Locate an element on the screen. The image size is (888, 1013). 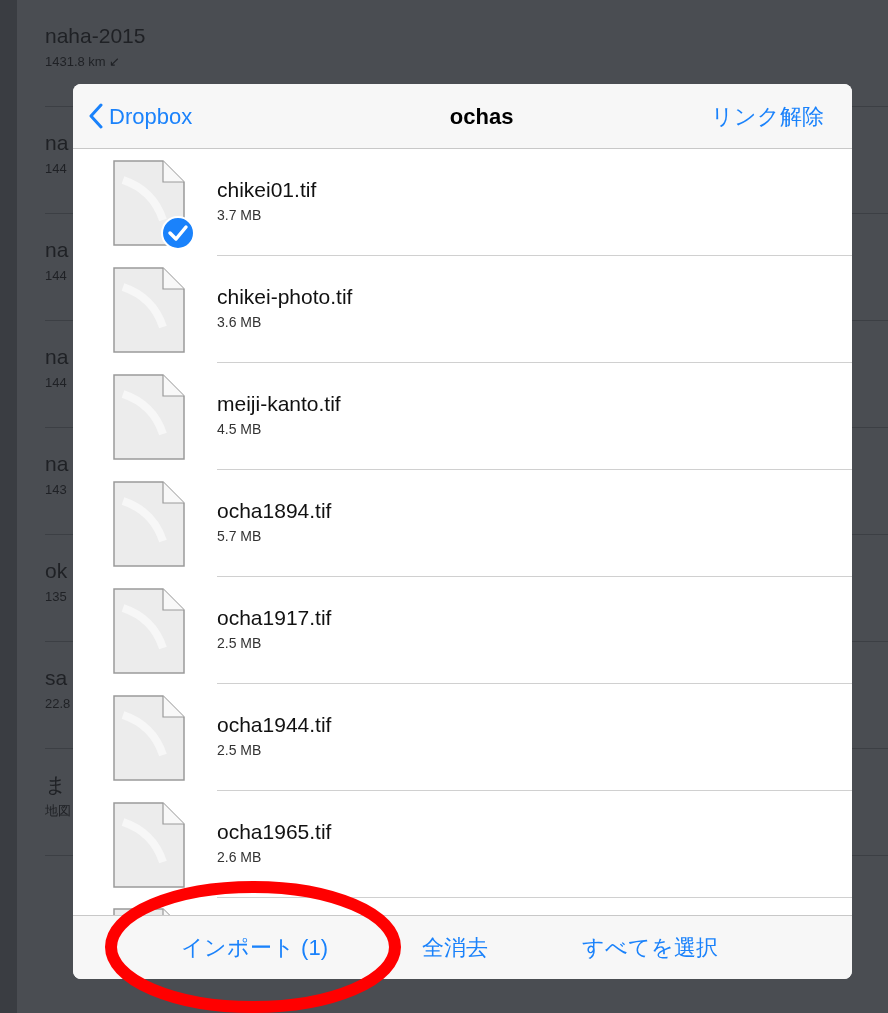
file-name: chikei01.tif is located at coordinates (267, 189).